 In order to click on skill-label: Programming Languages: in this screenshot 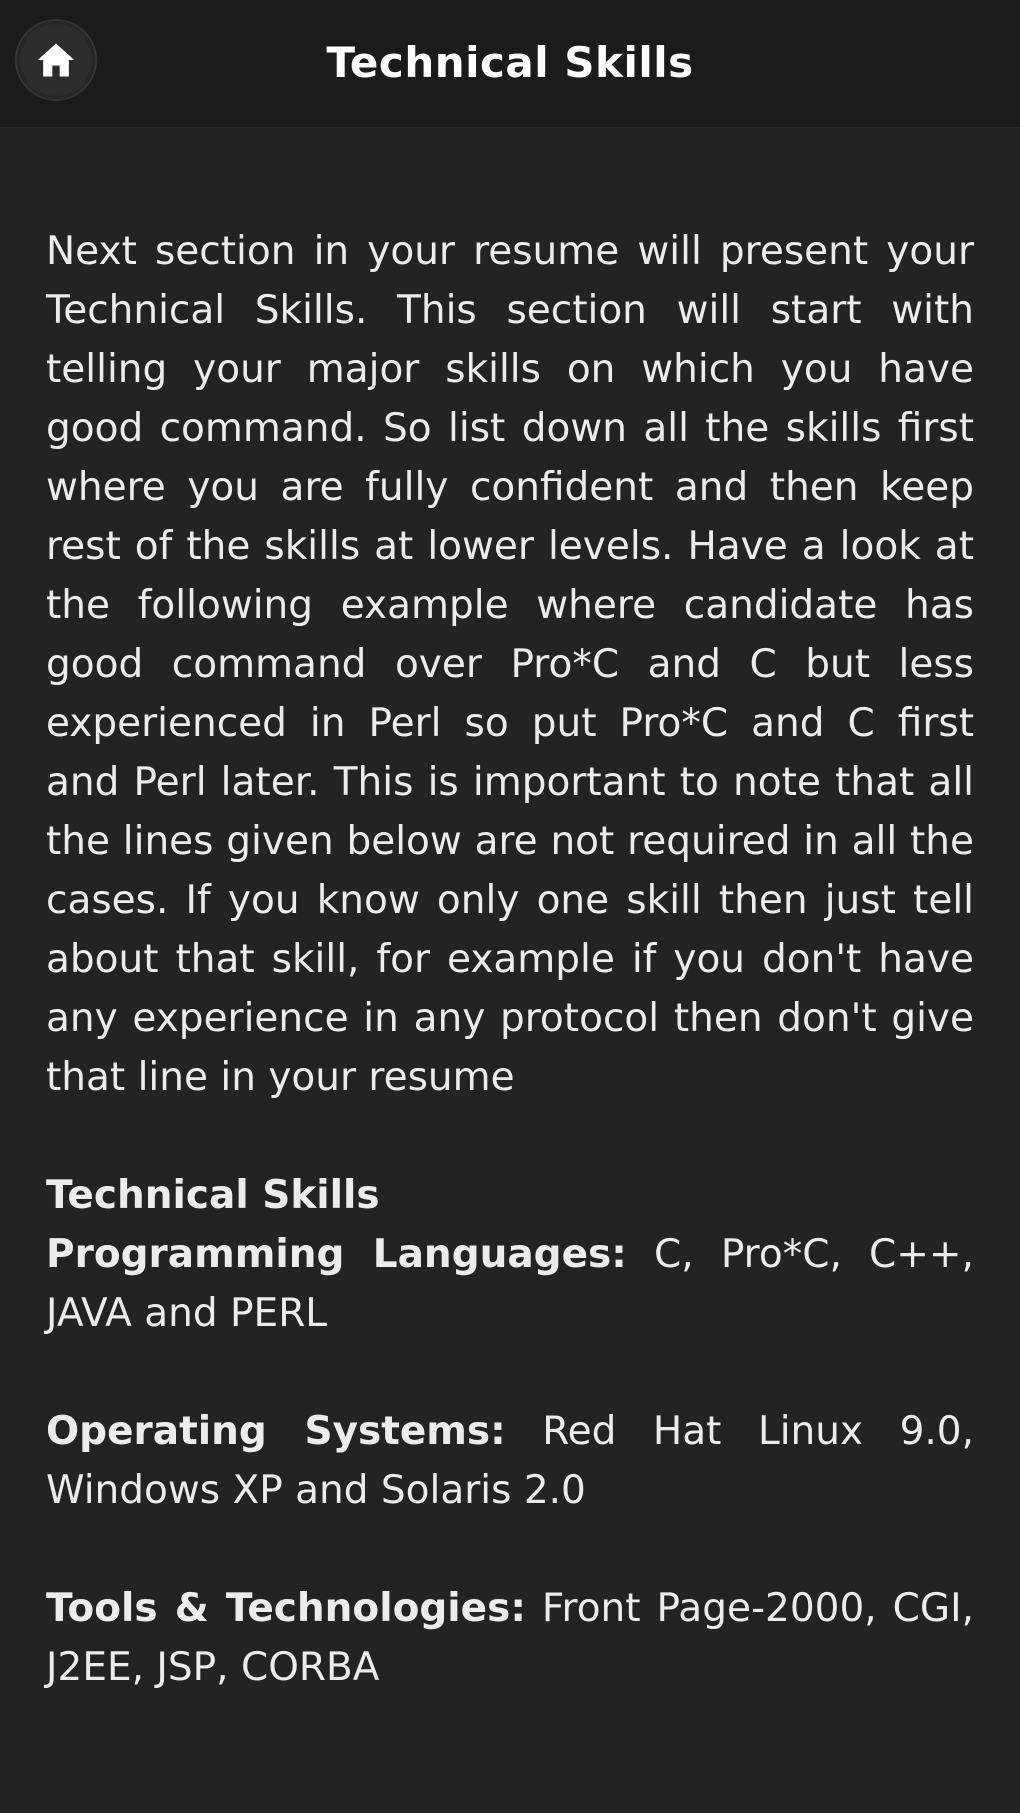, I will do `click(336, 1254)`.